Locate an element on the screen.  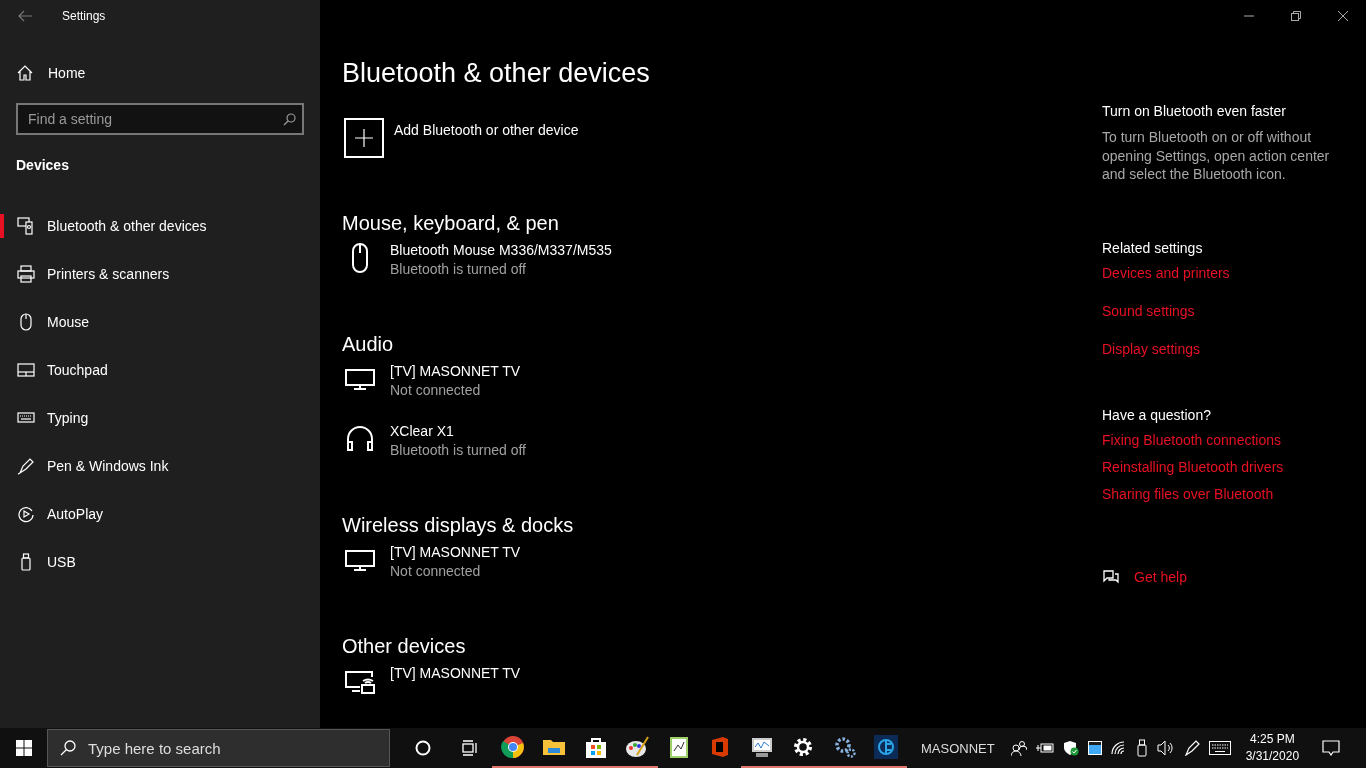
help-link: Devices and printers is located at coordinates (1166, 272).